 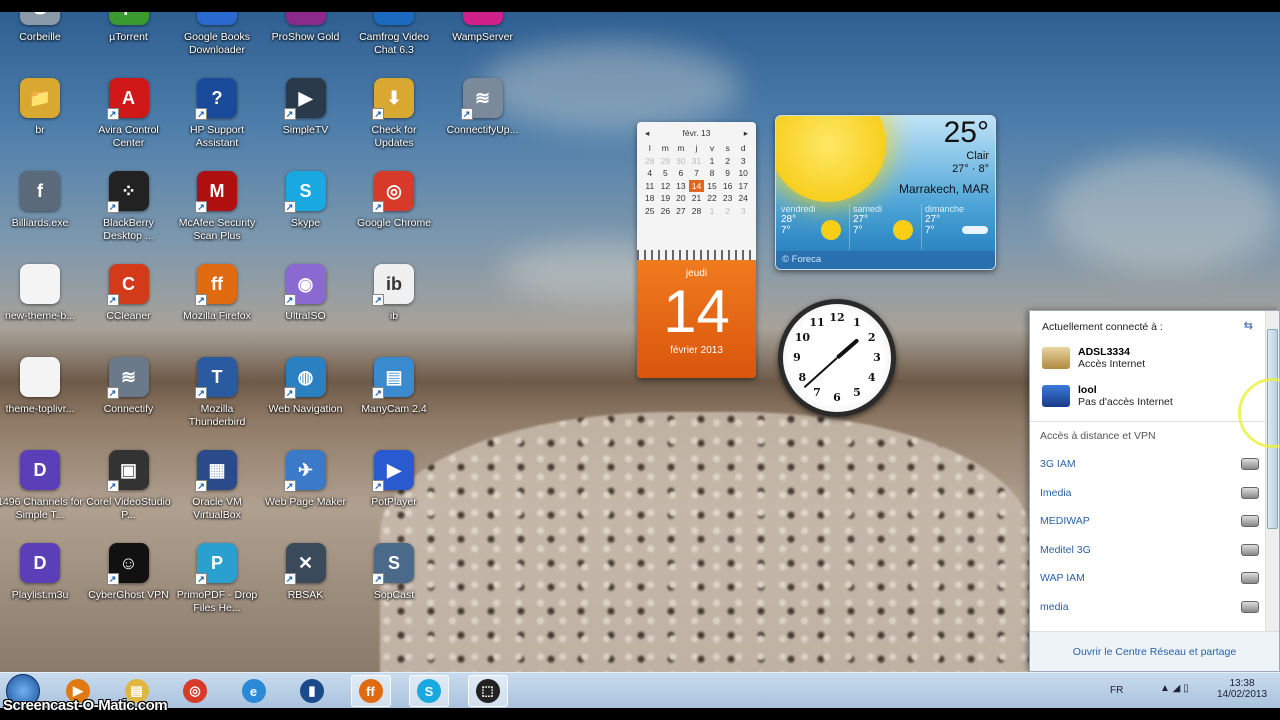 What do you see at coordinates (429, 691) in the screenshot?
I see `taskbar-skype-button: S` at bounding box center [429, 691].